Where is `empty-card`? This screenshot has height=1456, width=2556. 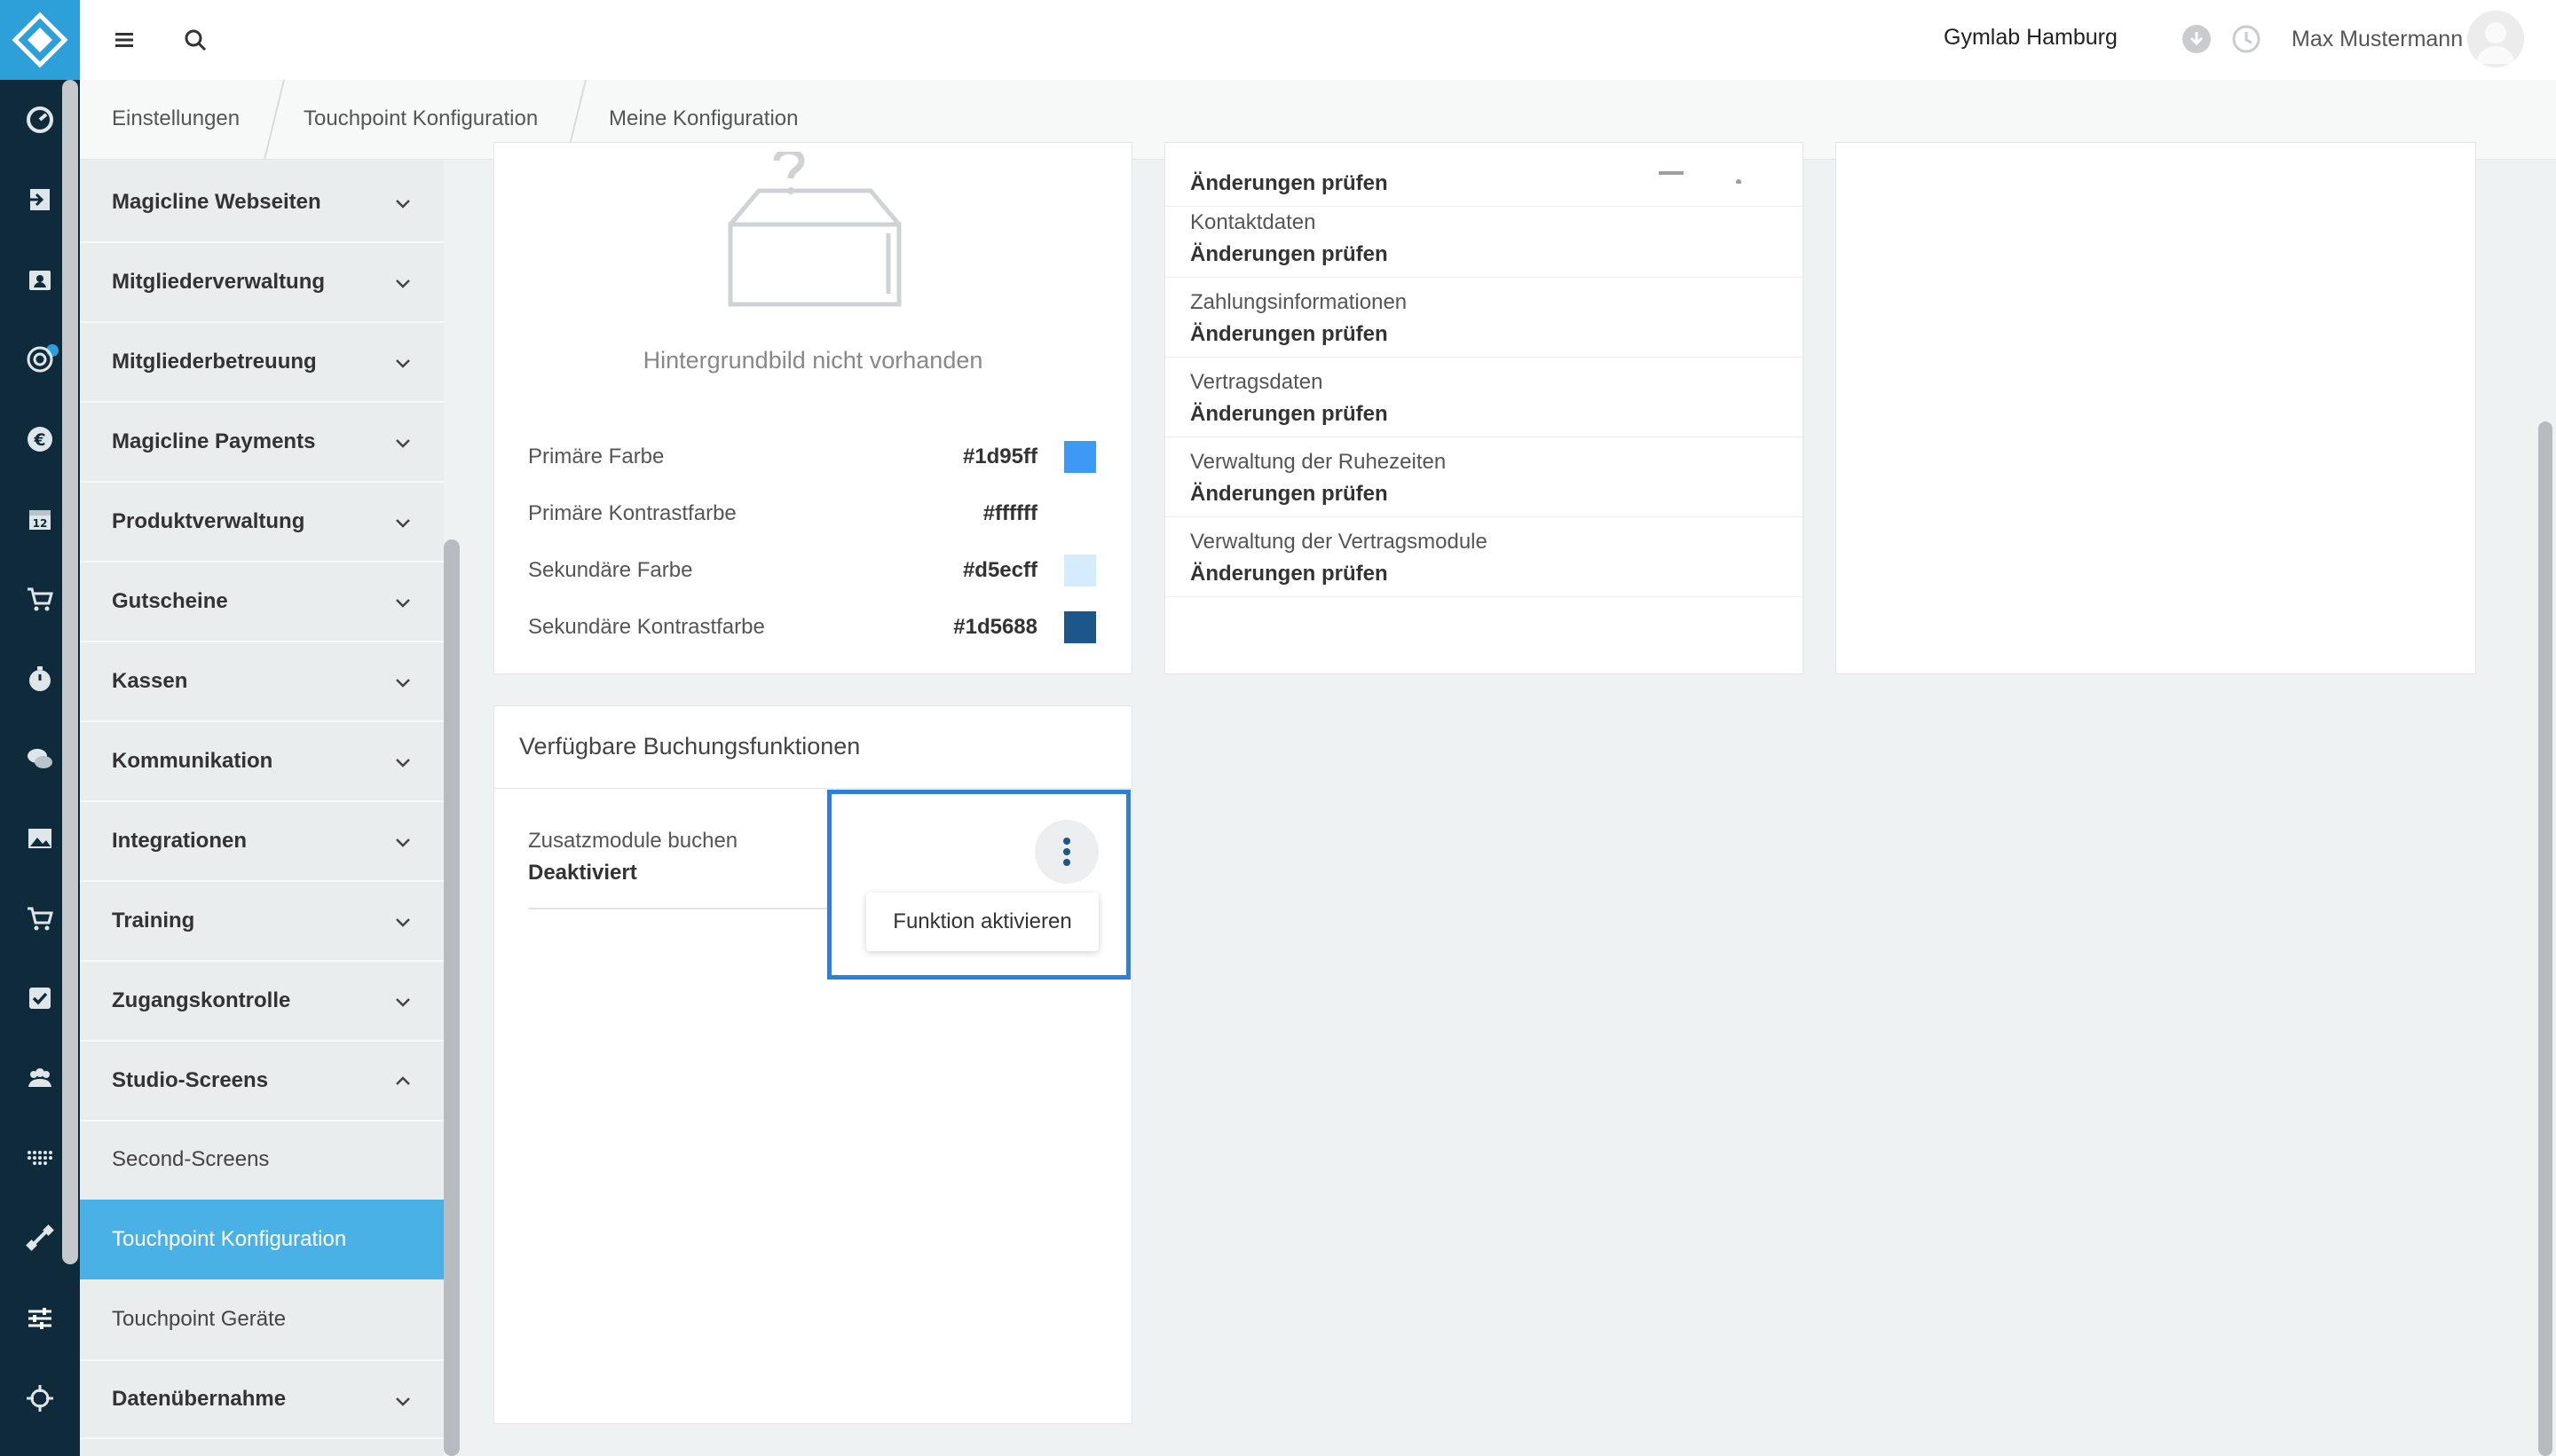 empty-card is located at coordinates (2155, 408).